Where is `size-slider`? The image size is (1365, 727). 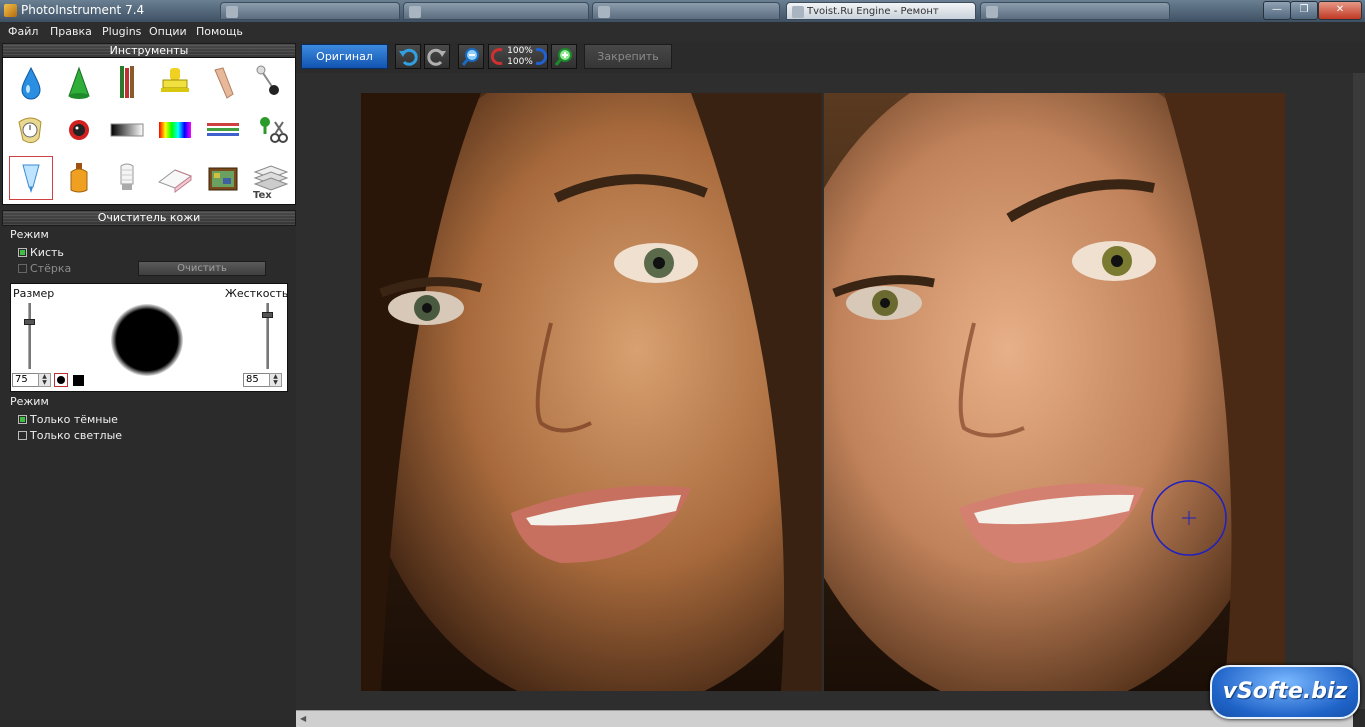
size-slider is located at coordinates (29, 336).